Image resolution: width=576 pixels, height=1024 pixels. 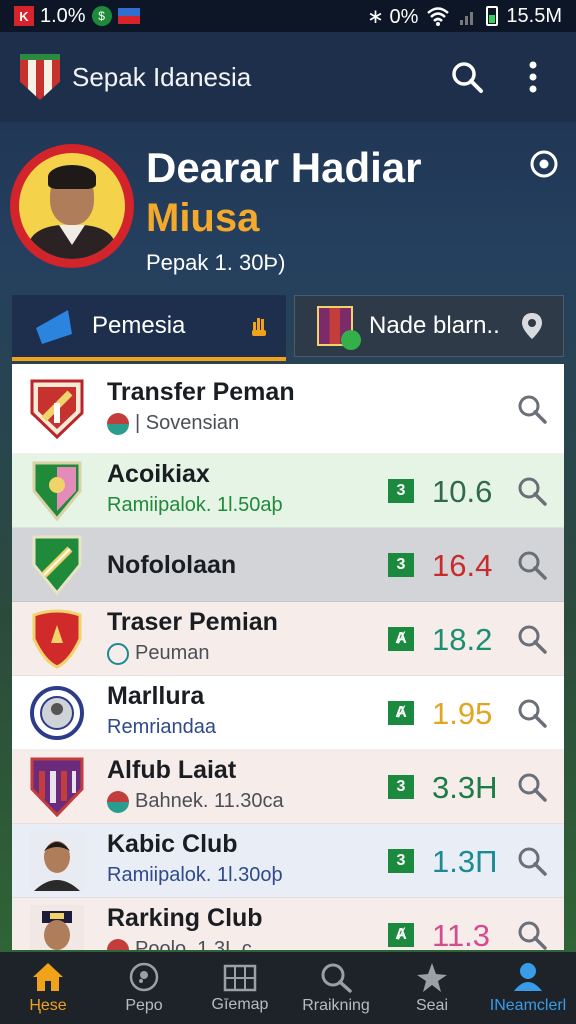 I want to click on row-subtitle-wrap: Peuman, so click(x=158, y=653).